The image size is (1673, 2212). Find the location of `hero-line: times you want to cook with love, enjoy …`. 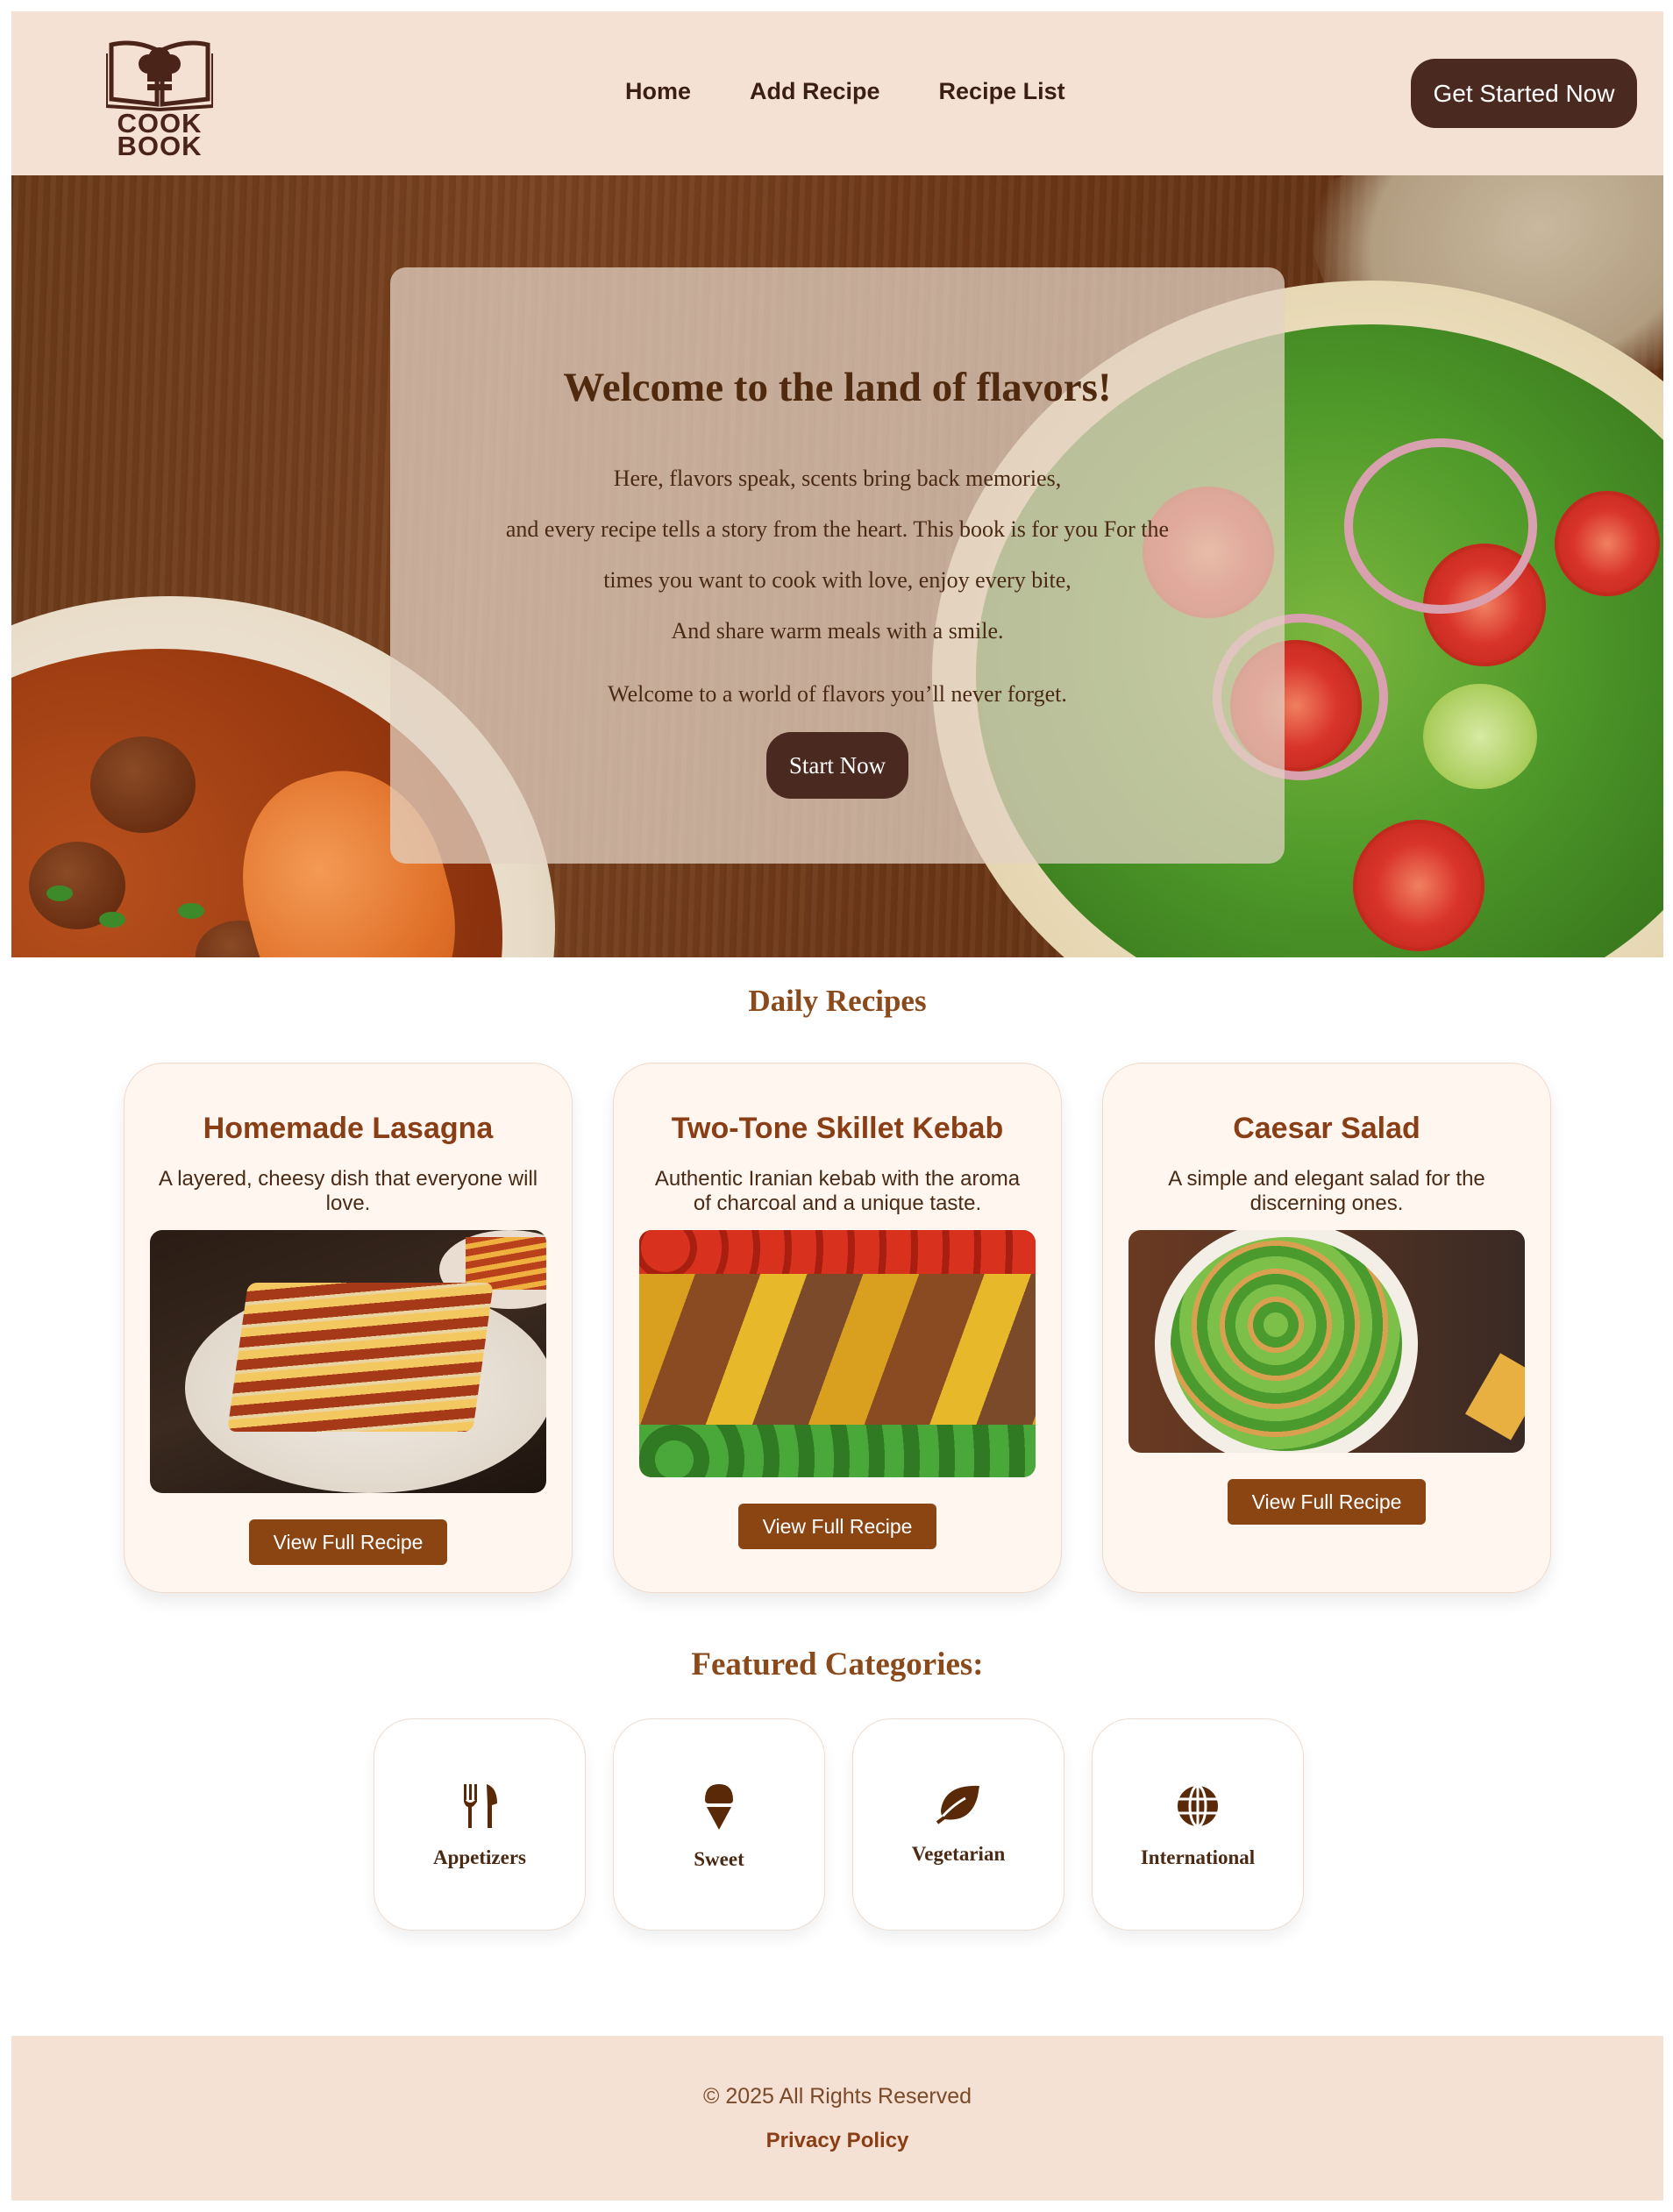

hero-line: times you want to cook with love, enjoy … is located at coordinates (837, 580).